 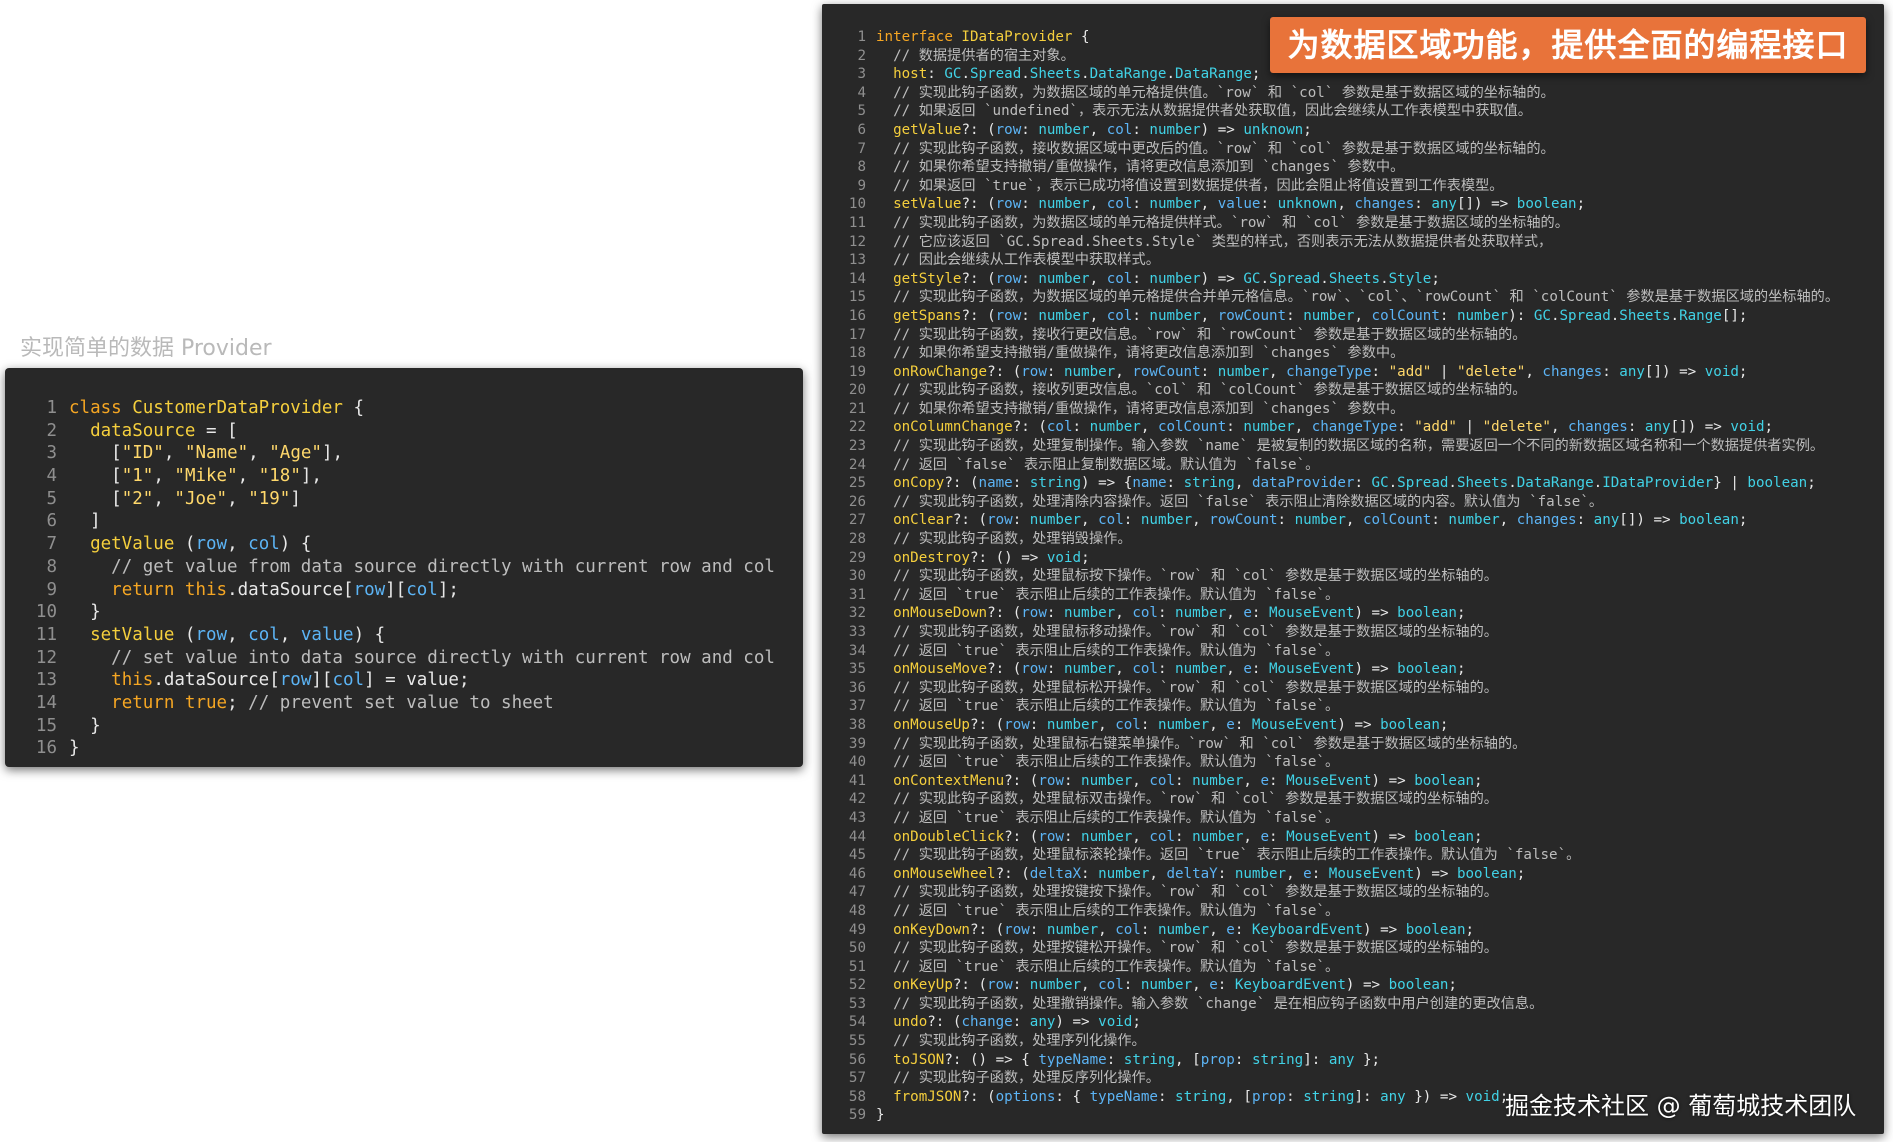 I want to click on line-number: 57, so click(x=857, y=1078).